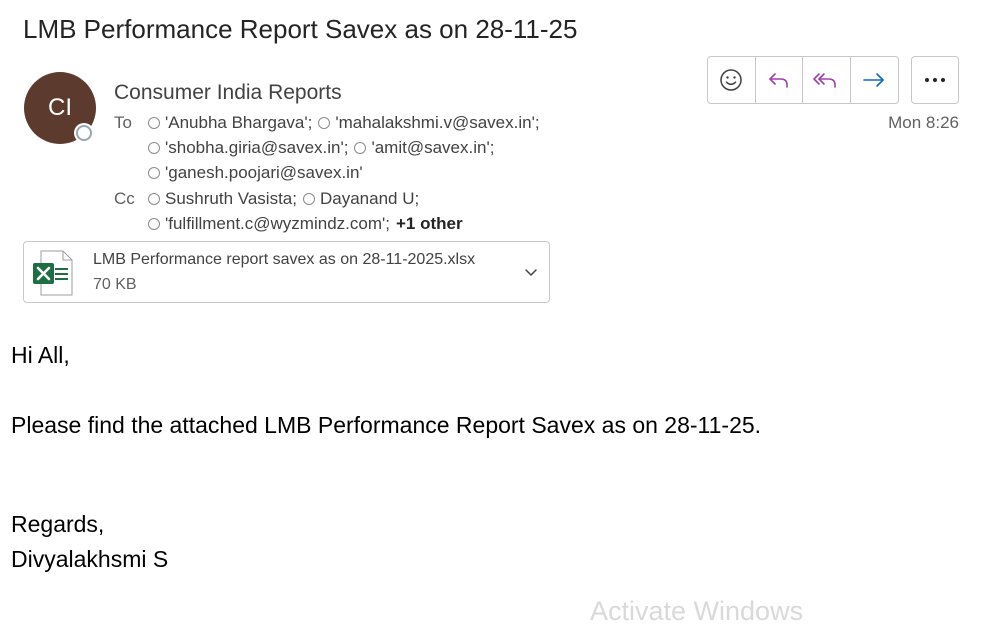 This screenshot has height=627, width=985. What do you see at coordinates (84, 133) in the screenshot?
I see `presence-status-icon` at bounding box center [84, 133].